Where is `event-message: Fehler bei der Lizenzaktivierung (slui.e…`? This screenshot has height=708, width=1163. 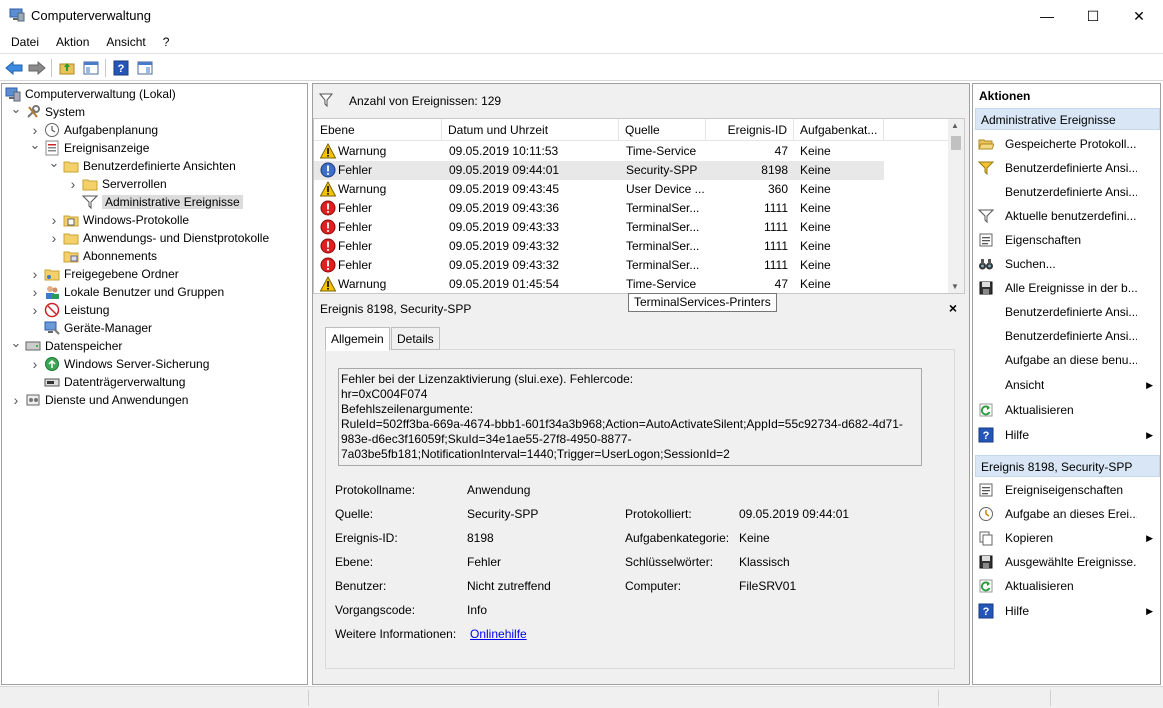 event-message: Fehler bei der Lizenzaktivierung (slui.e… is located at coordinates (630, 417).